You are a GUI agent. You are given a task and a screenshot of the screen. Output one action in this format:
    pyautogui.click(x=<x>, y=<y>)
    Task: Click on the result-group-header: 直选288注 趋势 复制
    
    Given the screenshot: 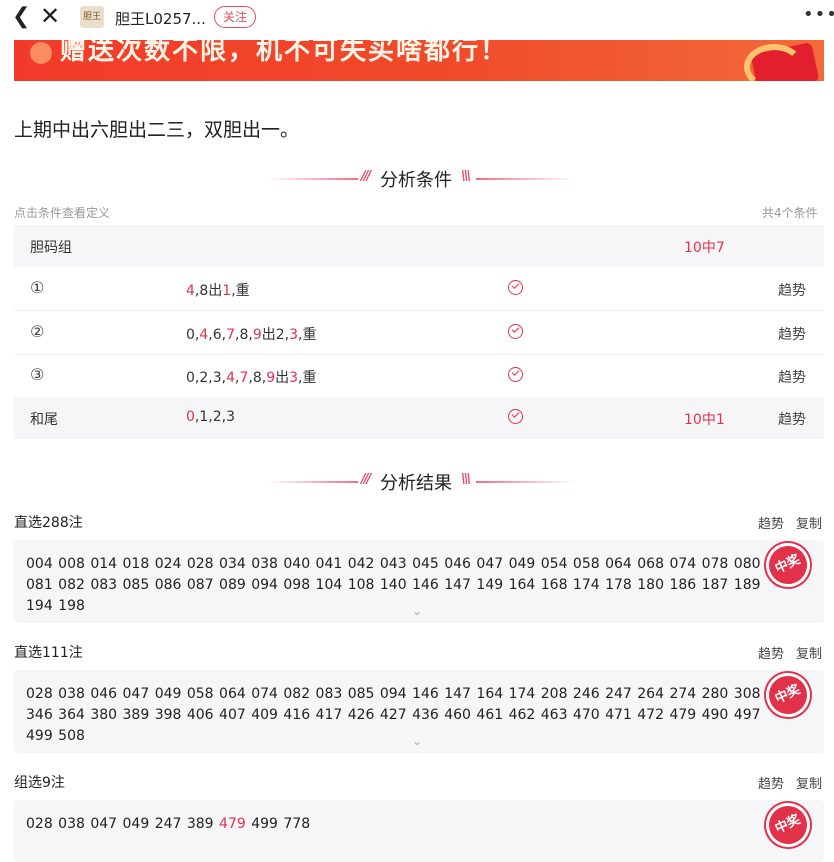 What is the action you would take?
    pyautogui.click(x=419, y=522)
    